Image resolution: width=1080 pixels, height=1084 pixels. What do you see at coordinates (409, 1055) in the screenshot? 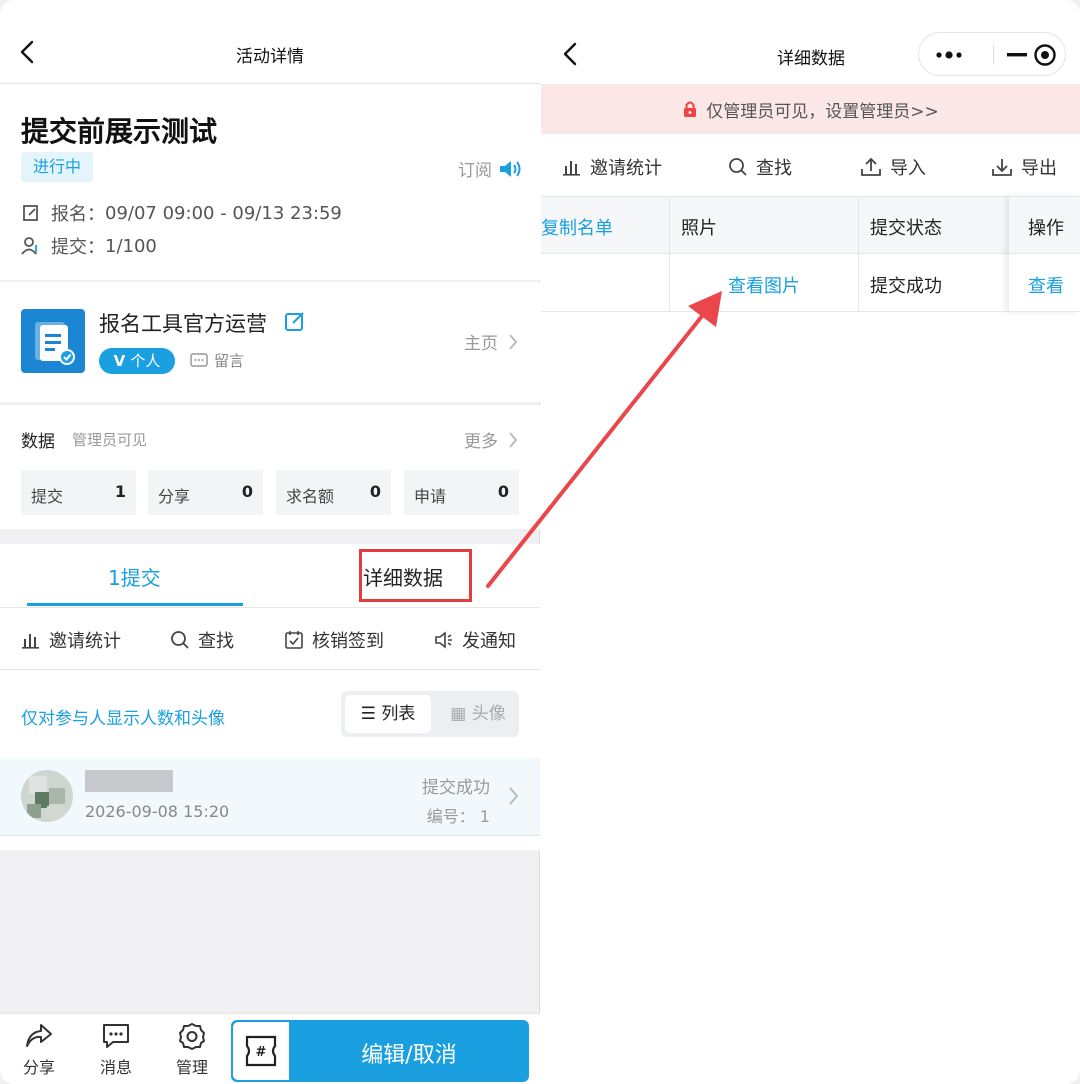
I see `edit-cancel-label: 编辑/取消` at bounding box center [409, 1055].